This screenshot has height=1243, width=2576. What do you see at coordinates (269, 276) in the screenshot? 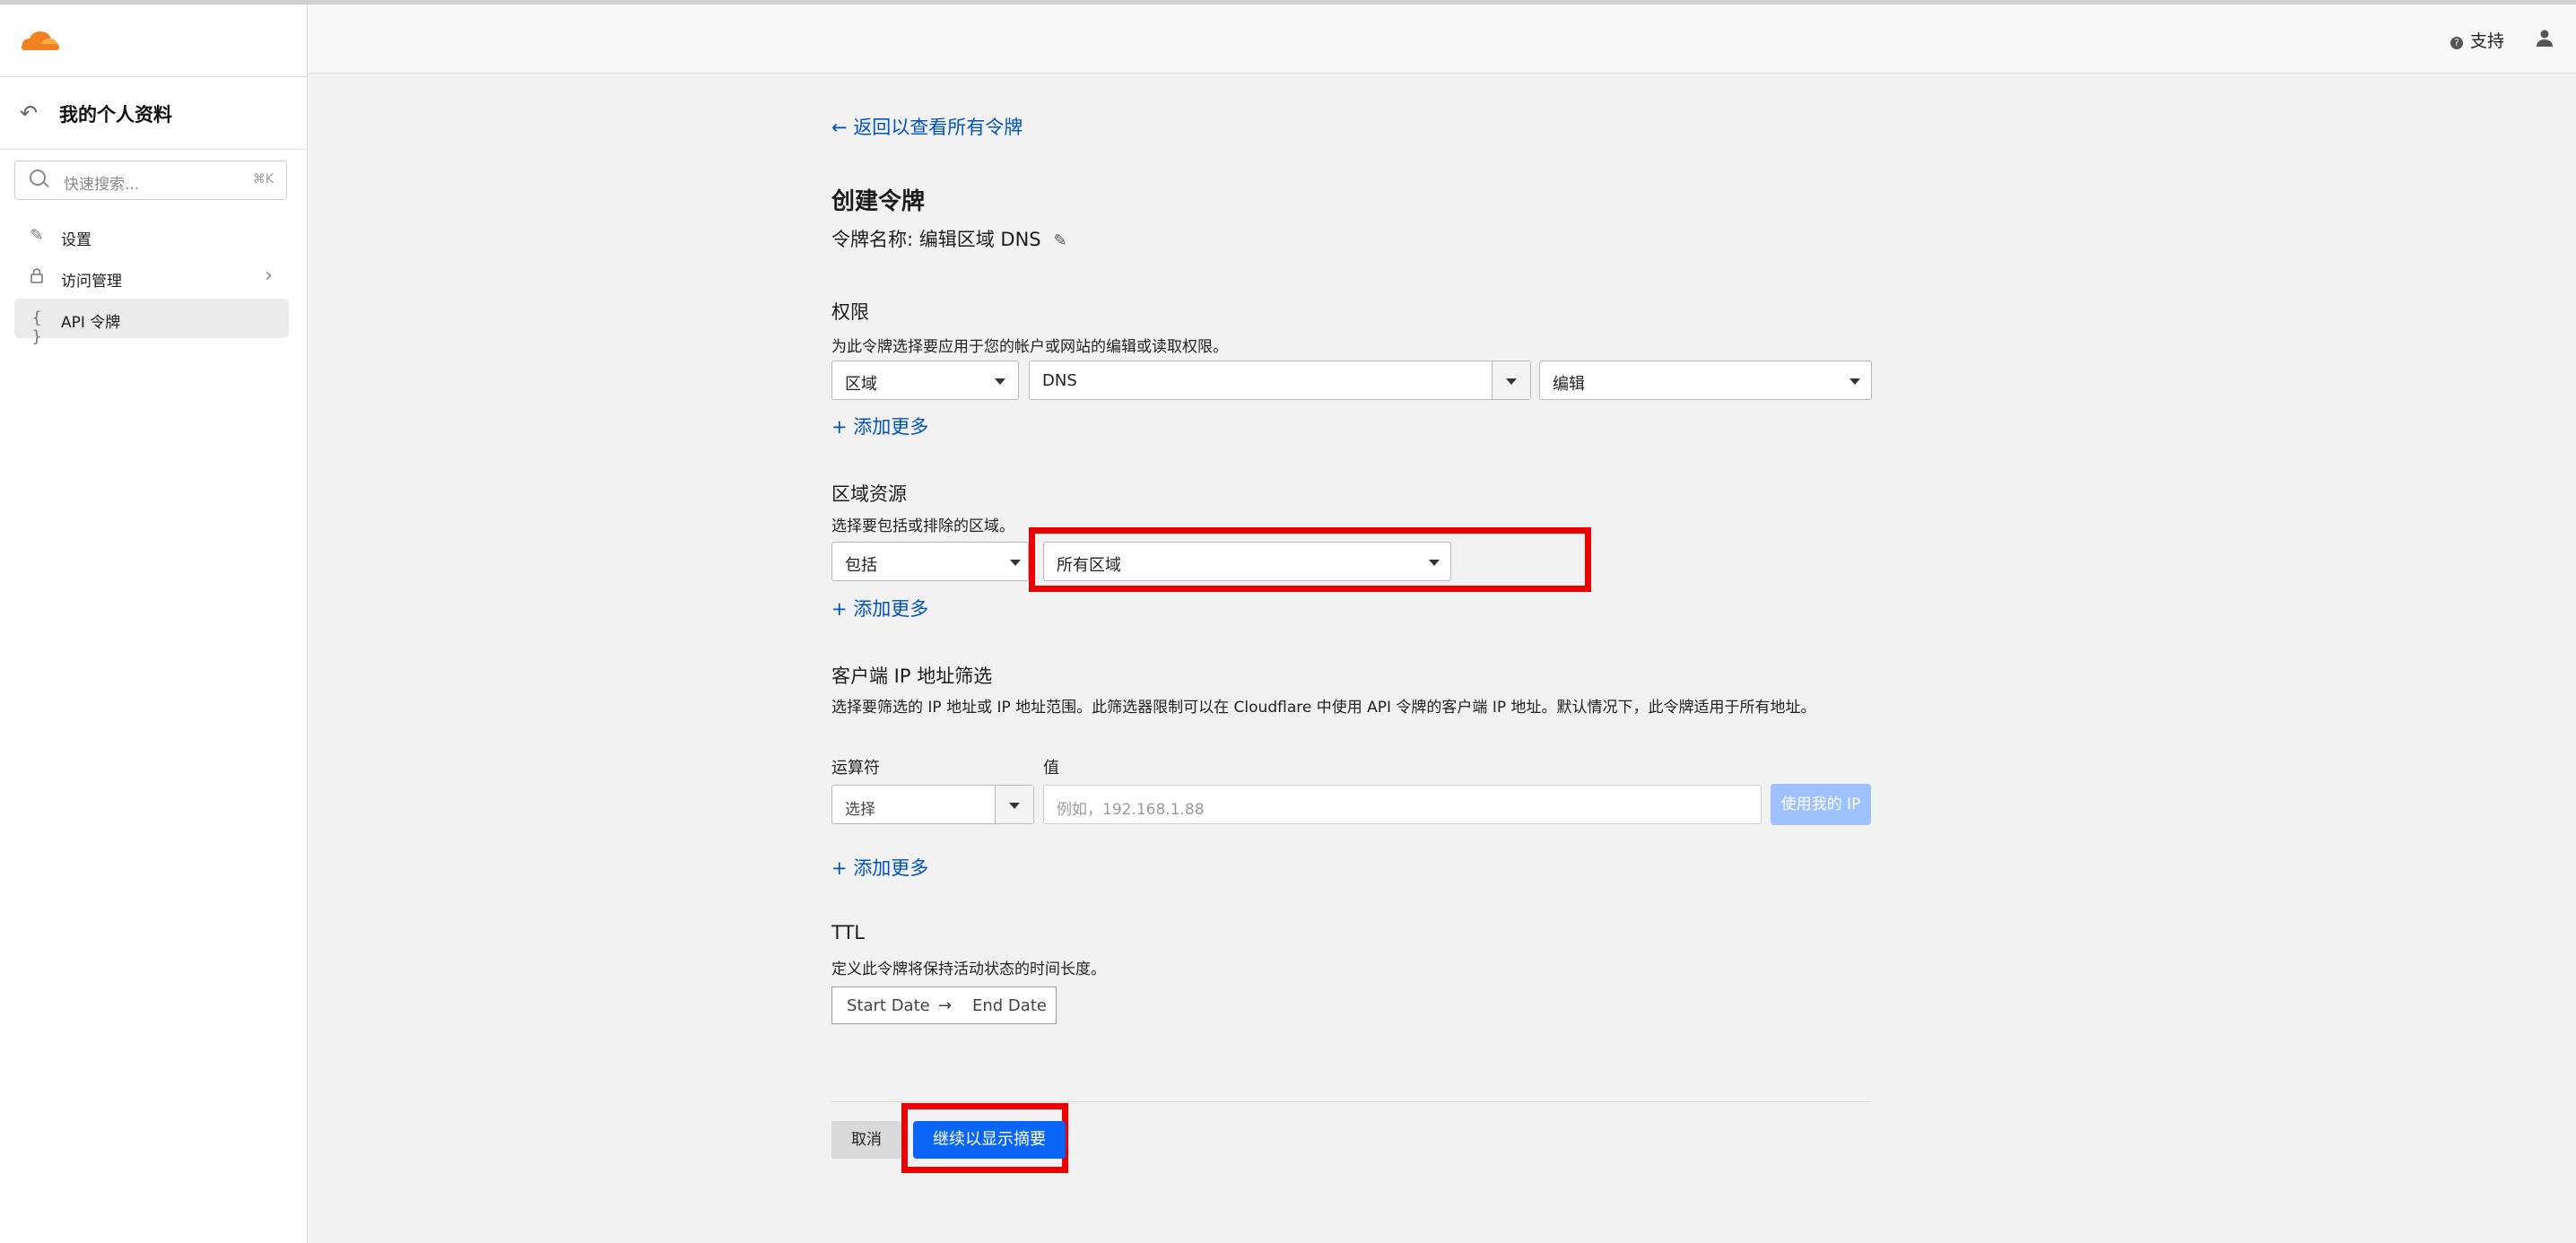
I see `chevron-right-icon: ›` at bounding box center [269, 276].